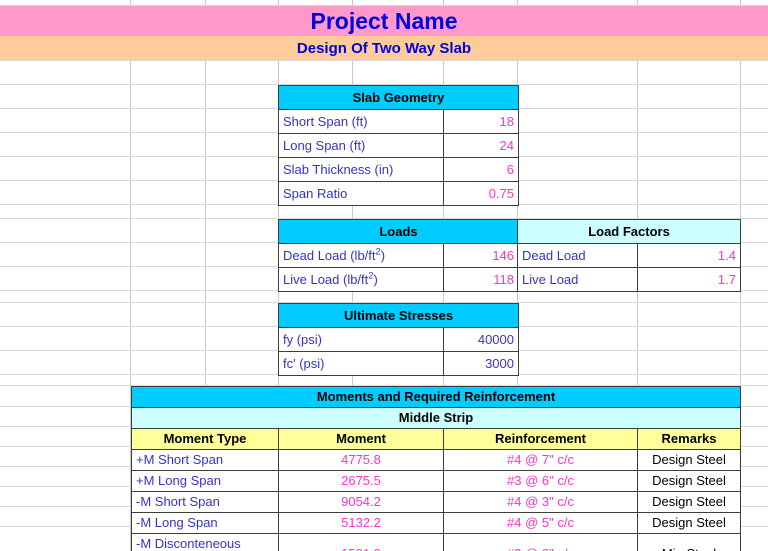  I want to click on table-row: fc' (psi) 3000, so click(398, 363).